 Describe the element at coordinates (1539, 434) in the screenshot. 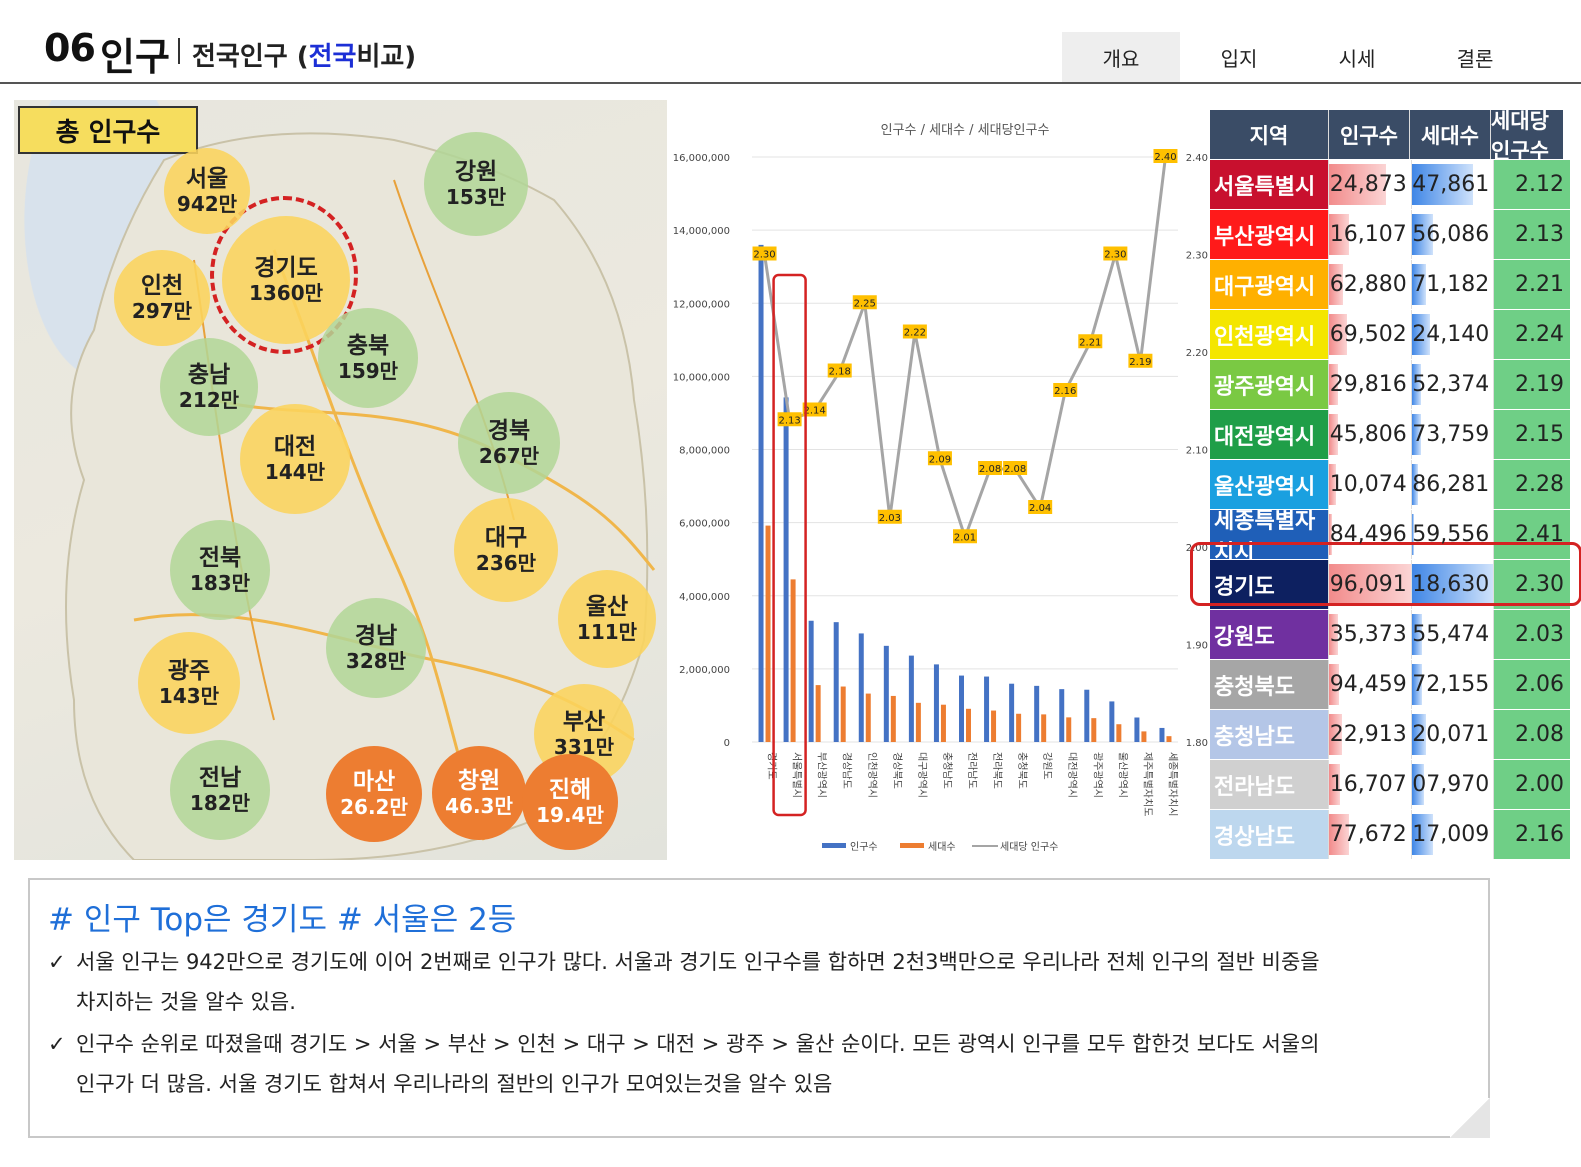

I see `cell-text: 2.15` at that location.